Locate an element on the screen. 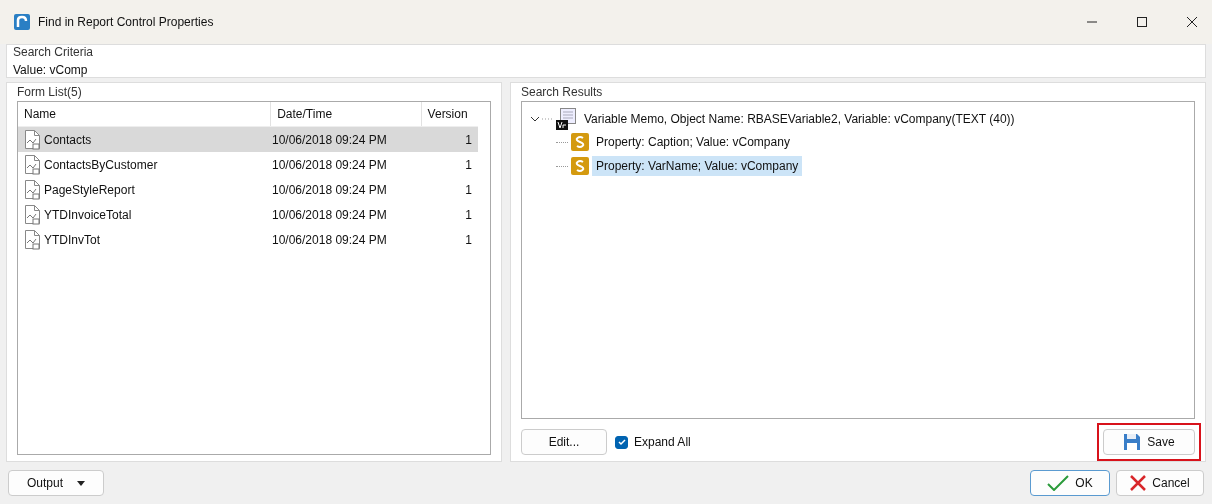  tree-item: Variable Memo, Object Name: RBASEVariable2, Variable: vCompany(TEXT (40)) is located at coordinates (799, 119).